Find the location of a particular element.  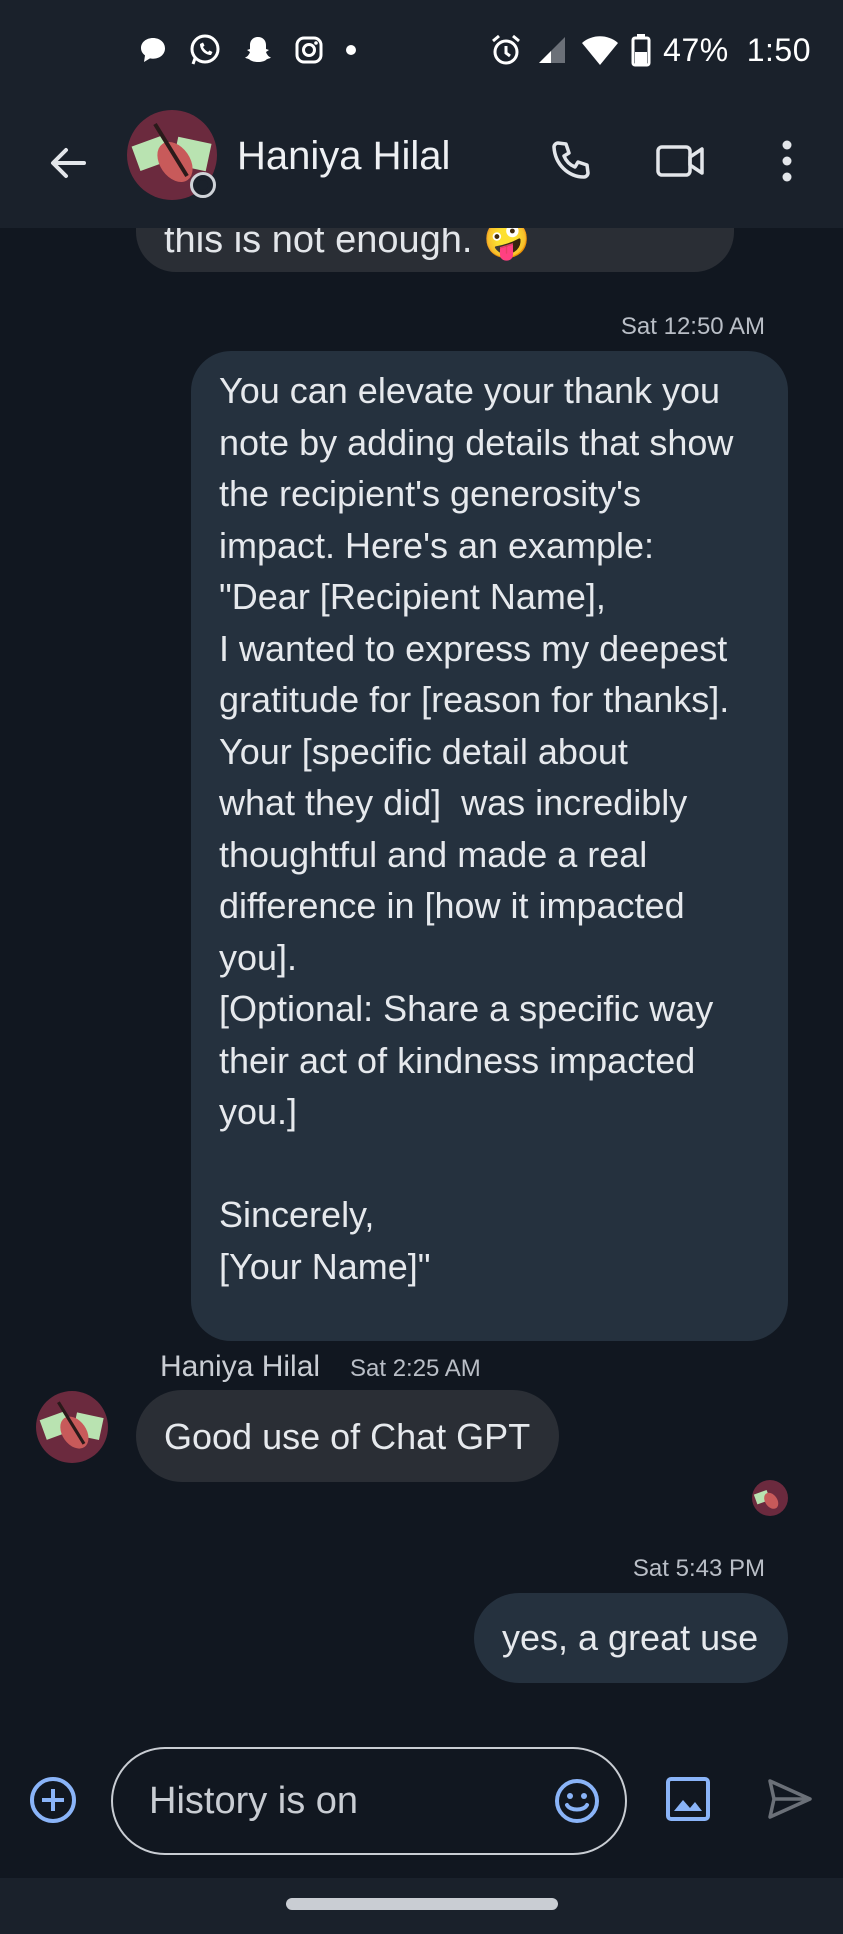

status-bar: 47% 1:50 is located at coordinates (421, 49).